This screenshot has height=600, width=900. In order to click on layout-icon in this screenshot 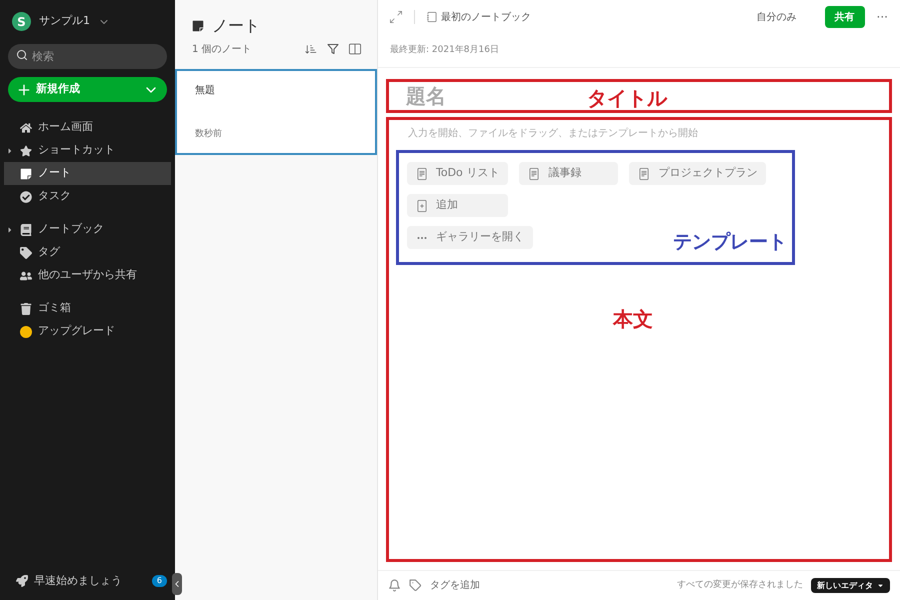, I will do `click(355, 49)`.